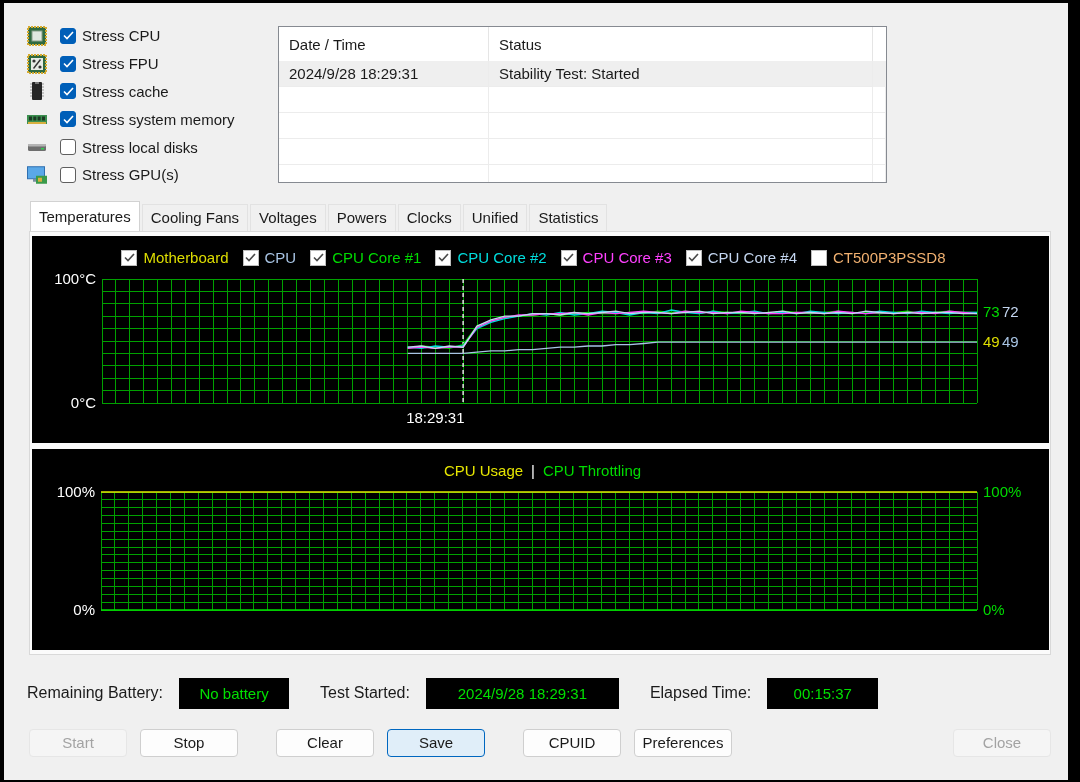 The image size is (1080, 782). What do you see at coordinates (435, 417) in the screenshot?
I see `time-label: 18:29:31` at bounding box center [435, 417].